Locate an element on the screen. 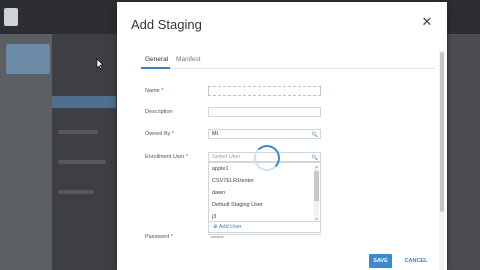  name-label-text: Name is located at coordinates (152, 91).